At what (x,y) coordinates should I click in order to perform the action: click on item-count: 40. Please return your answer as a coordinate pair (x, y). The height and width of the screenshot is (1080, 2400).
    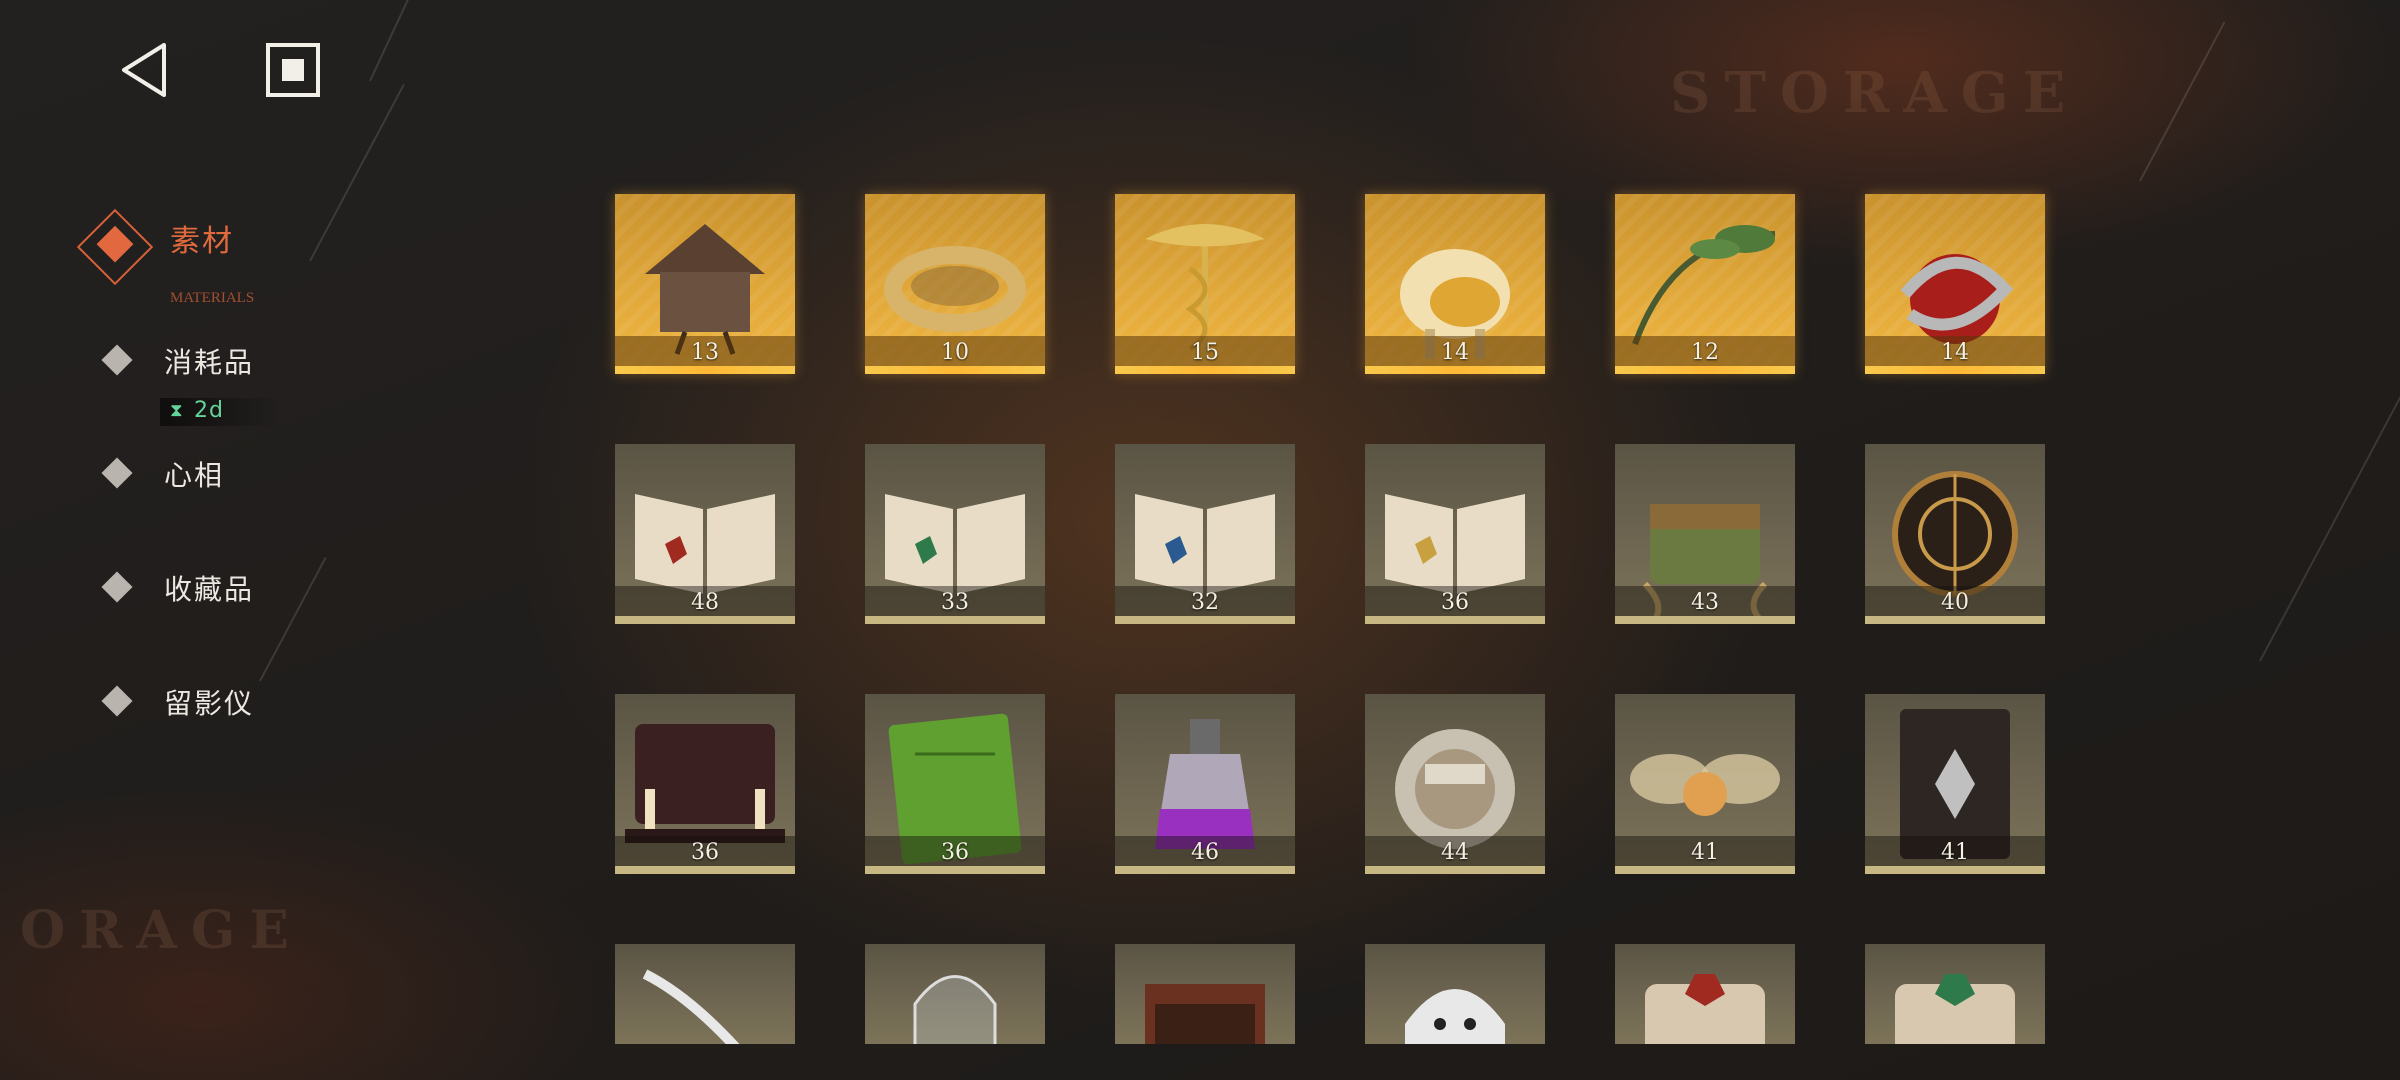
    Looking at the image, I should click on (1955, 602).